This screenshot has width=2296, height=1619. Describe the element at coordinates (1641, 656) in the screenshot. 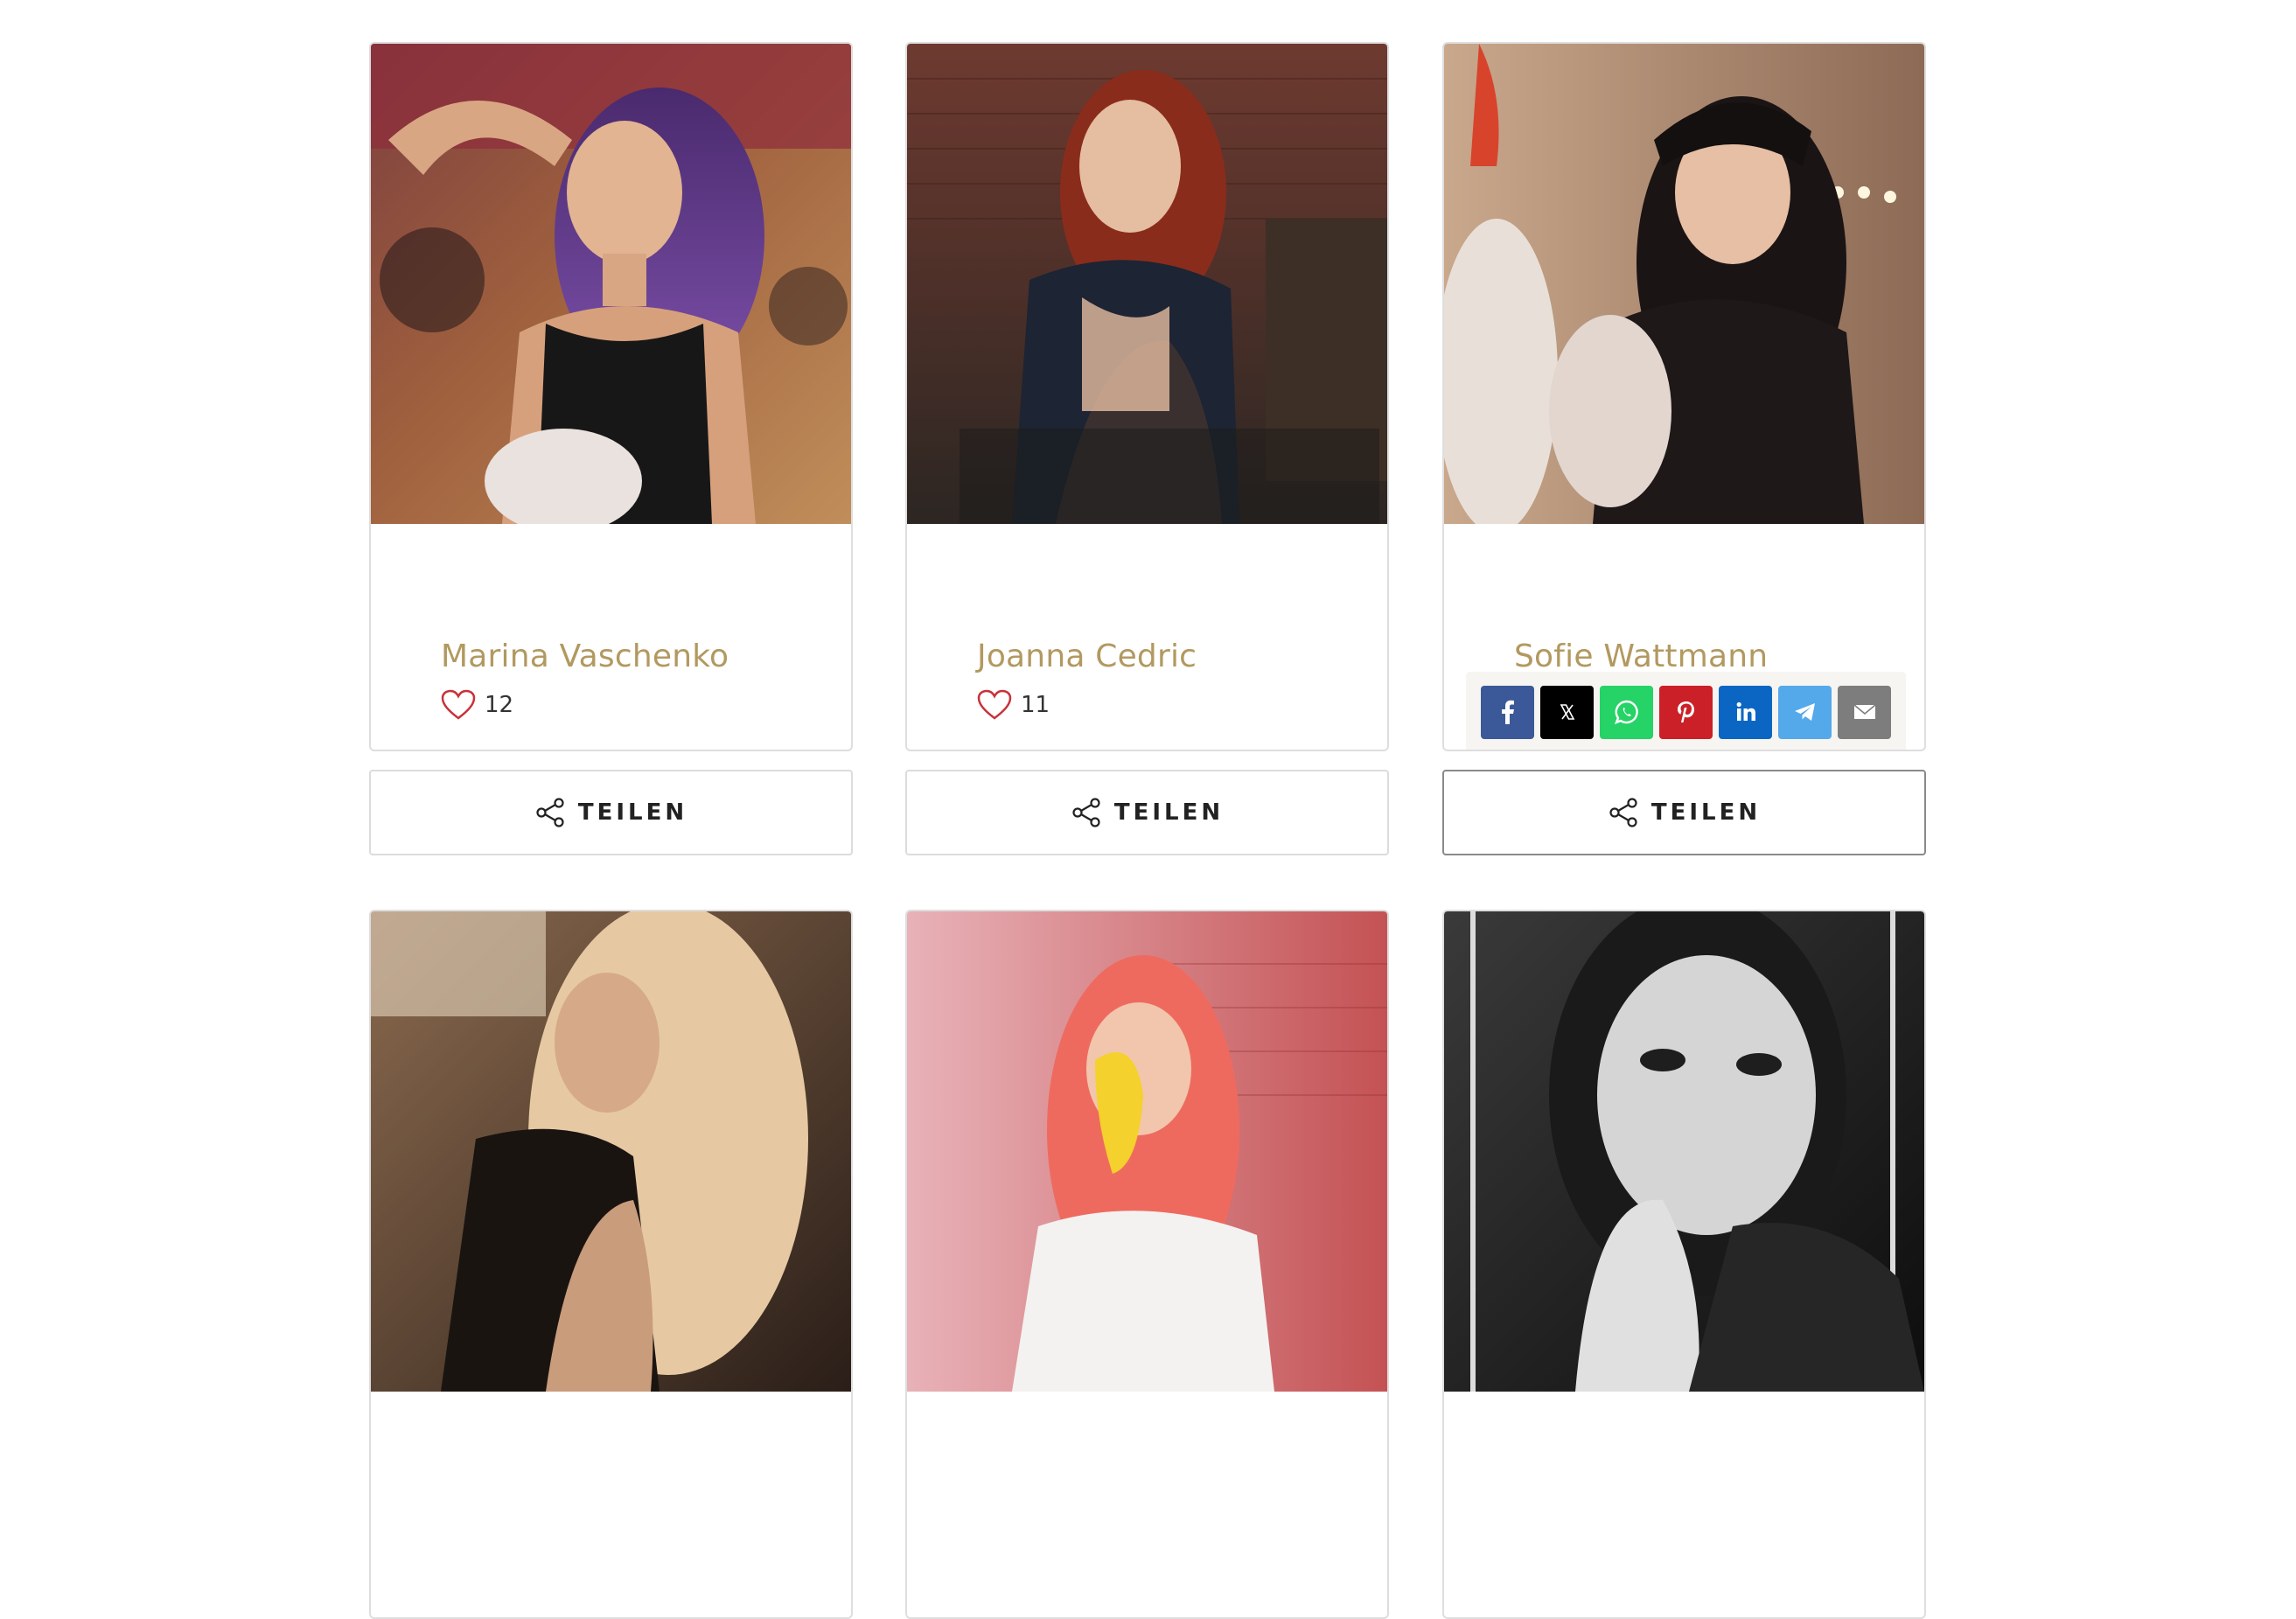

I see `profile-name: Sofie Wattmann` at that location.